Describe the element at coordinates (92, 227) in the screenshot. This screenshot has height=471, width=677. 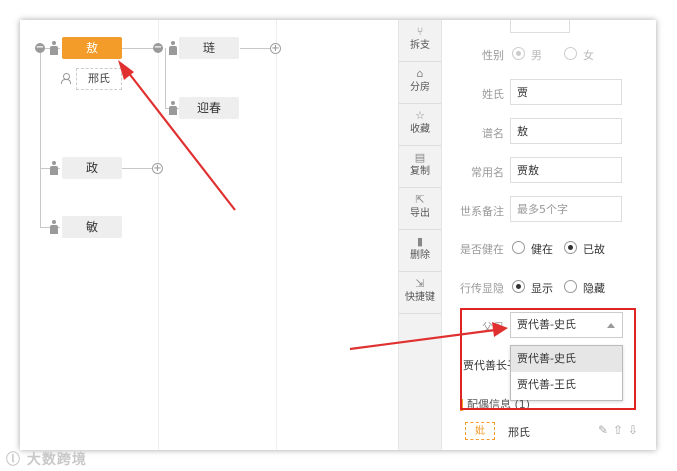
I see `tree-node: 敏` at that location.